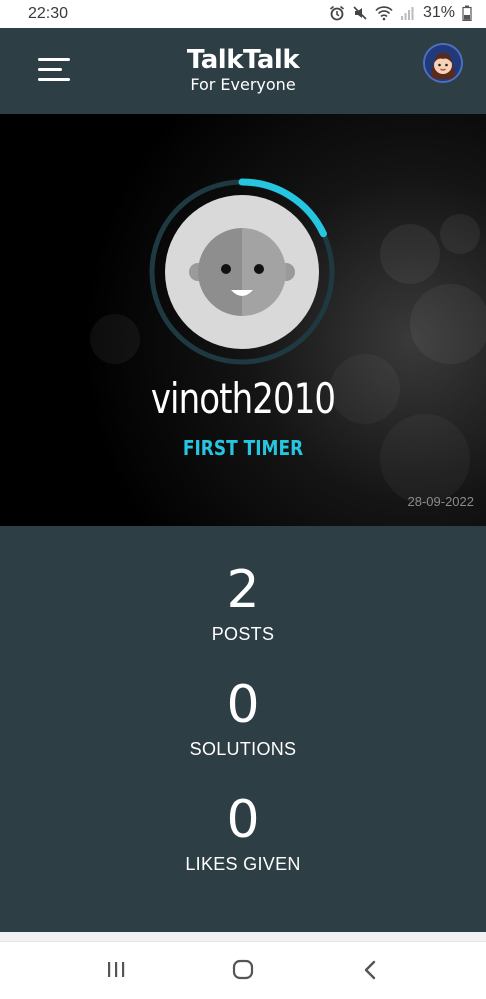  I want to click on stat-likes-given: 0 LIKES GIVEN, so click(243, 833).